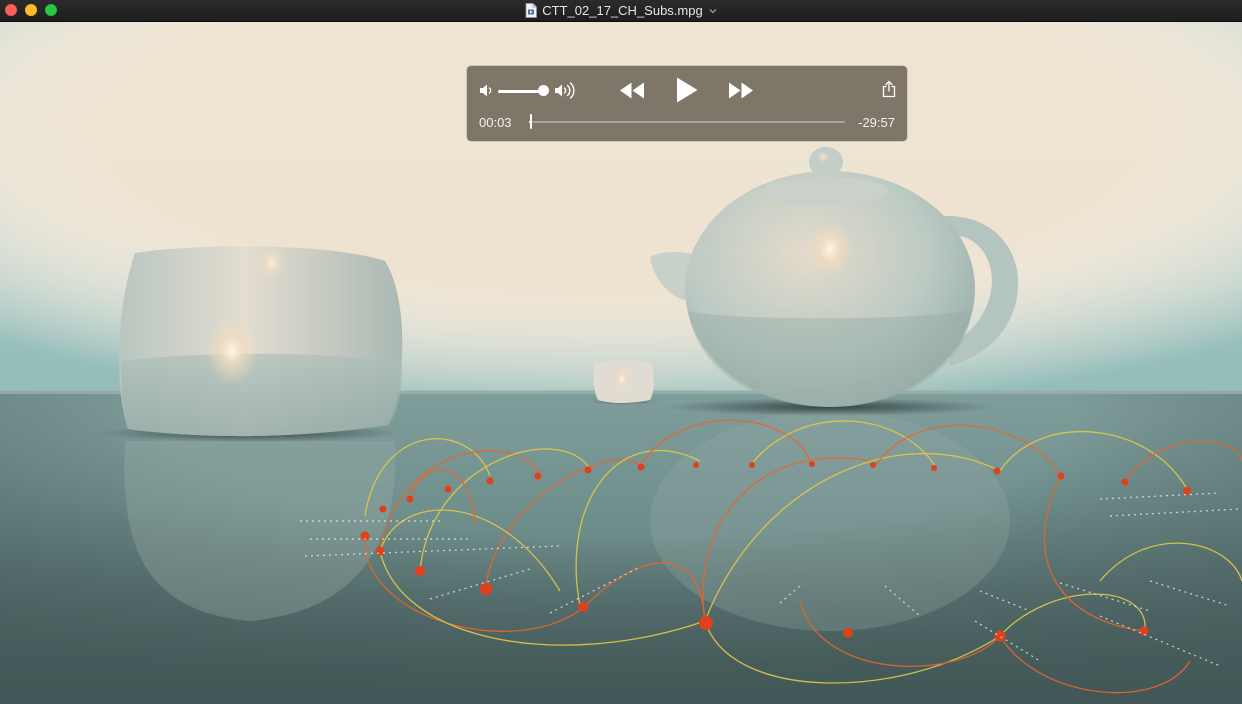 Image resolution: width=1242 pixels, height=704 pixels. What do you see at coordinates (713, 10) in the screenshot?
I see `chevron-down-icon` at bounding box center [713, 10].